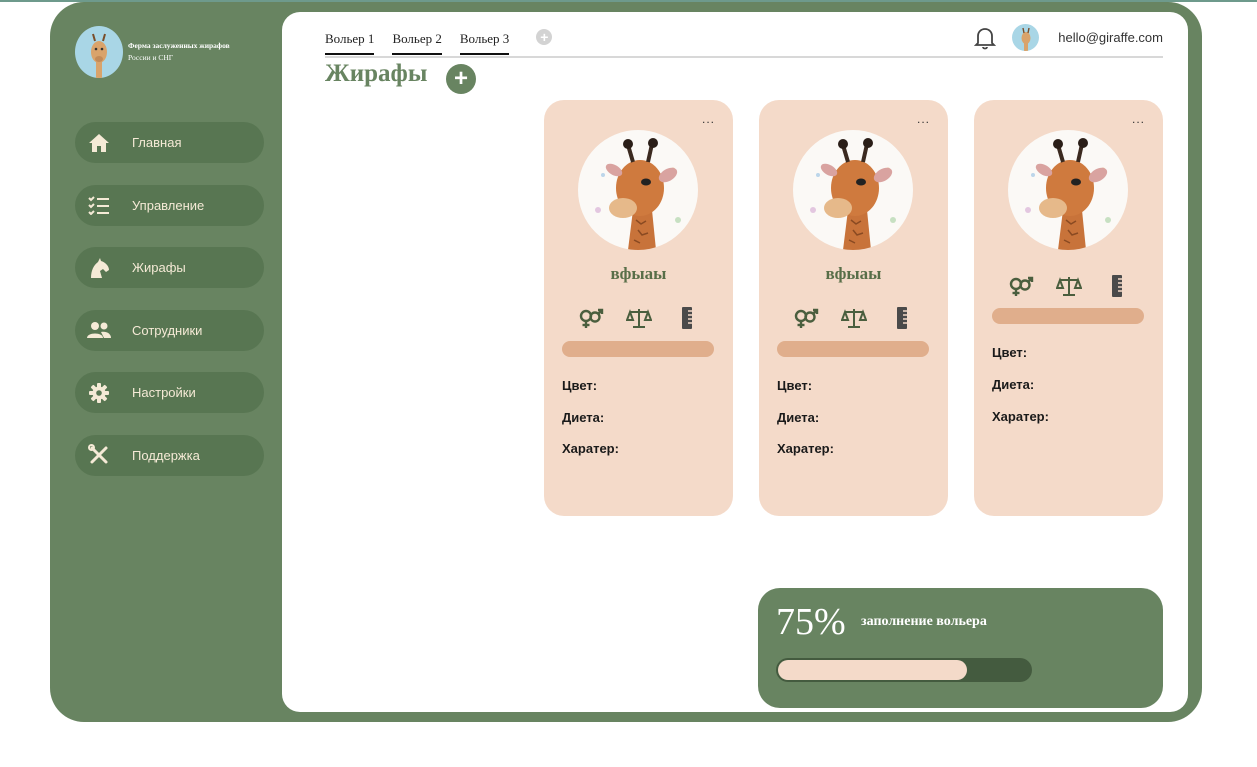  I want to click on enclosure-fill-widget: 75% заполнение вольера, so click(960, 648).